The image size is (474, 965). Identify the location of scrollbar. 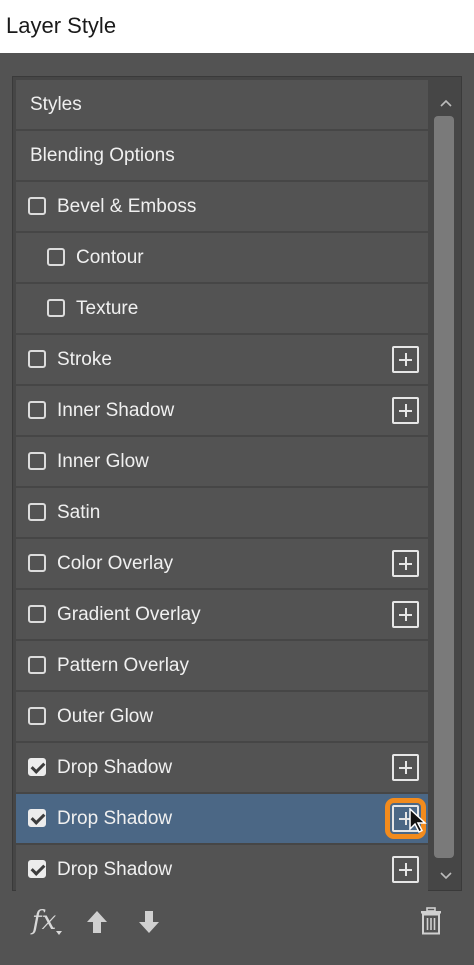
(446, 486).